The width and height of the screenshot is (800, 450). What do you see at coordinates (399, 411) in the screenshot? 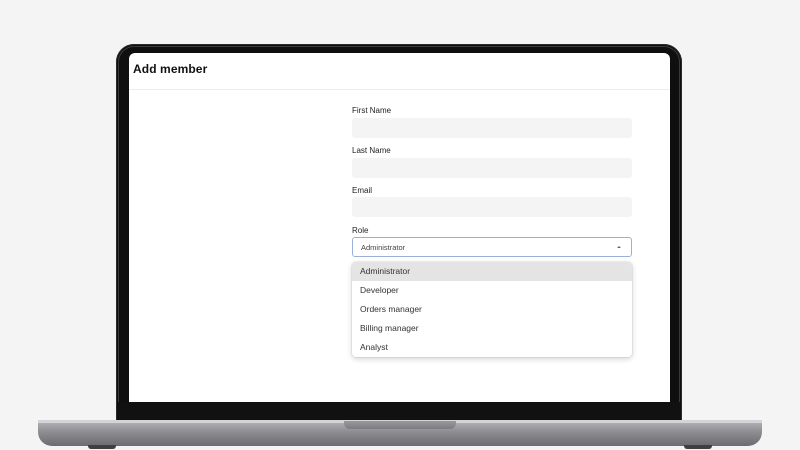
I see `laptop-bezel-bottom` at bounding box center [399, 411].